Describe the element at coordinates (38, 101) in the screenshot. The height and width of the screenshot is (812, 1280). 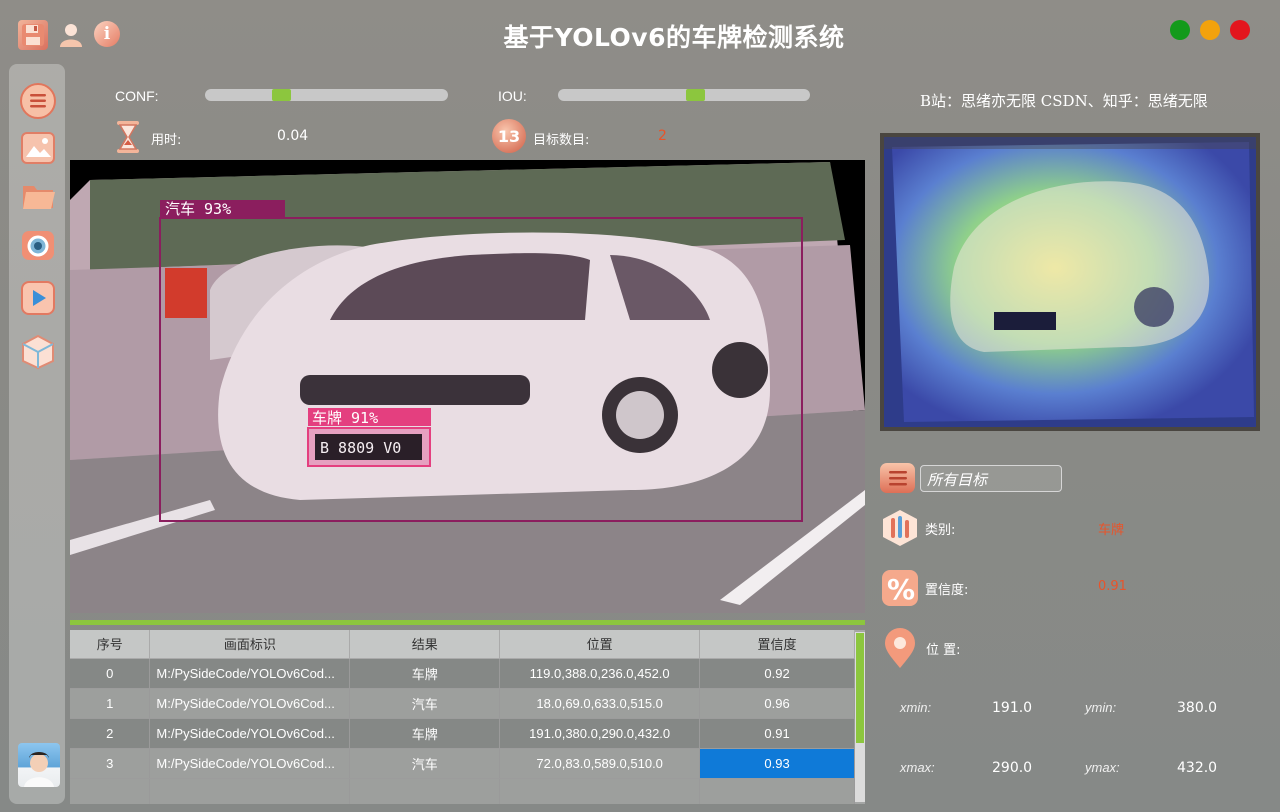
I see `menu-icon` at that location.